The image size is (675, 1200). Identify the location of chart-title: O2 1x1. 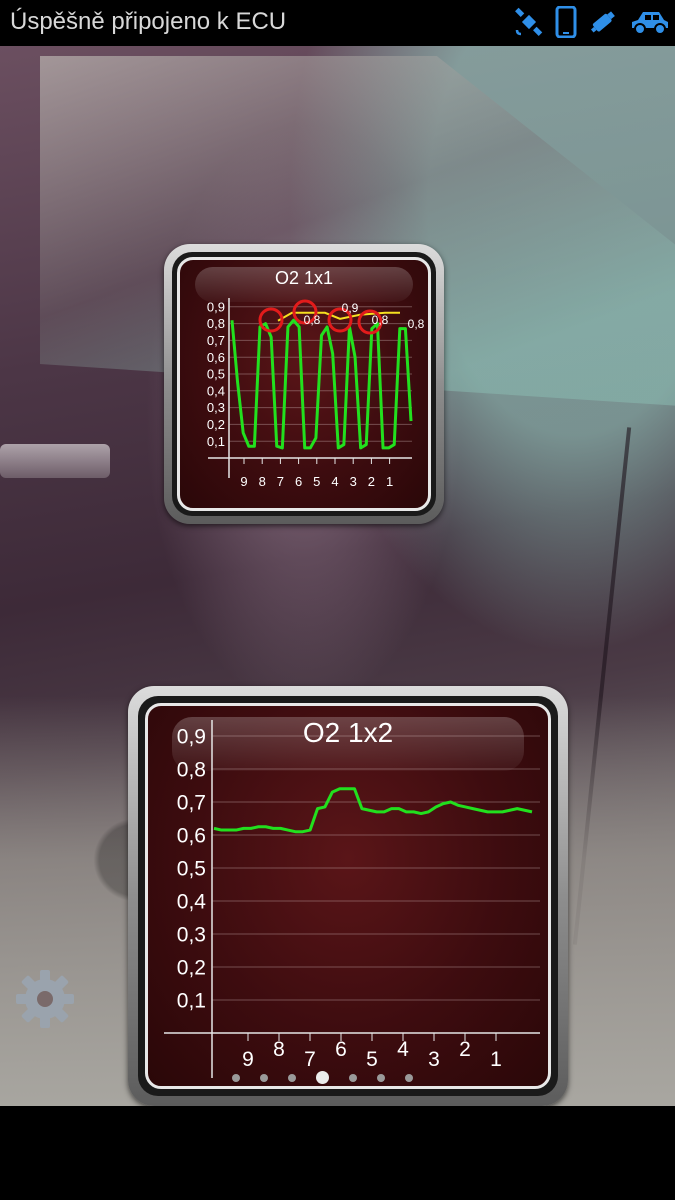
(304, 278).